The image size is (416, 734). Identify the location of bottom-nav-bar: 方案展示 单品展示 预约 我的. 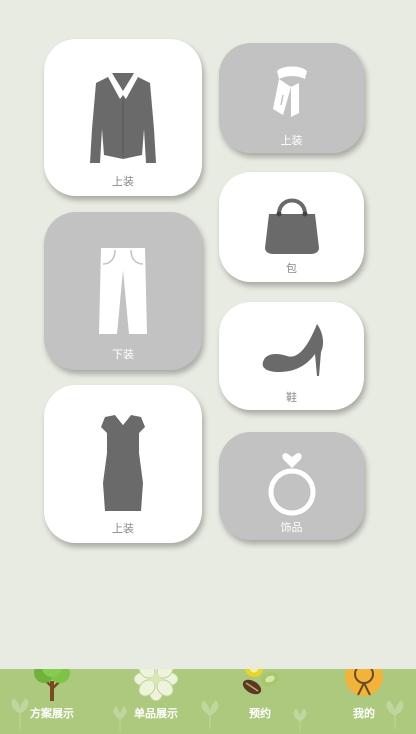
(208, 701).